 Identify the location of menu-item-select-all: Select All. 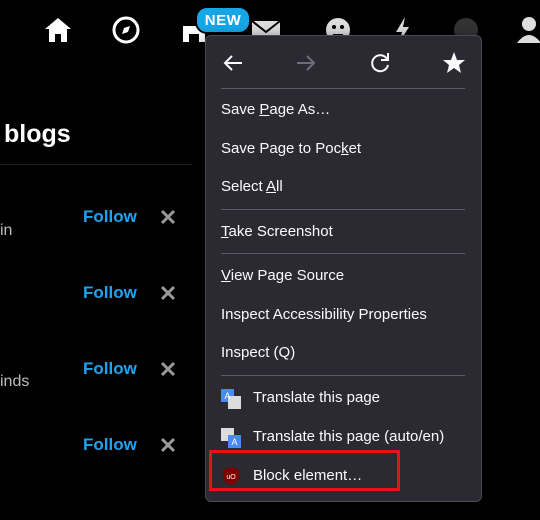
(252, 186).